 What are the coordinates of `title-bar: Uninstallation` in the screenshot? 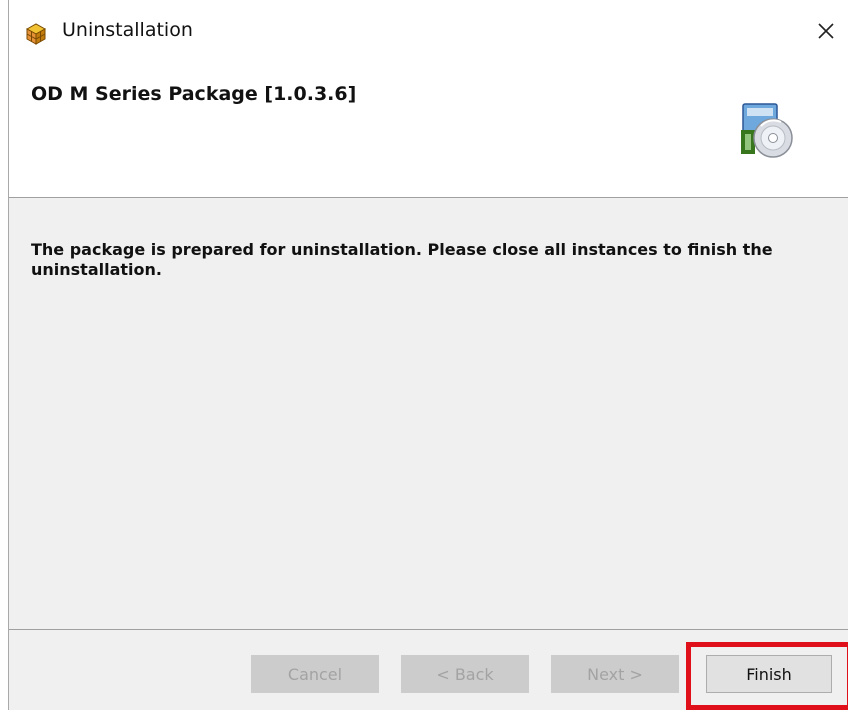 It's located at (428, 33).